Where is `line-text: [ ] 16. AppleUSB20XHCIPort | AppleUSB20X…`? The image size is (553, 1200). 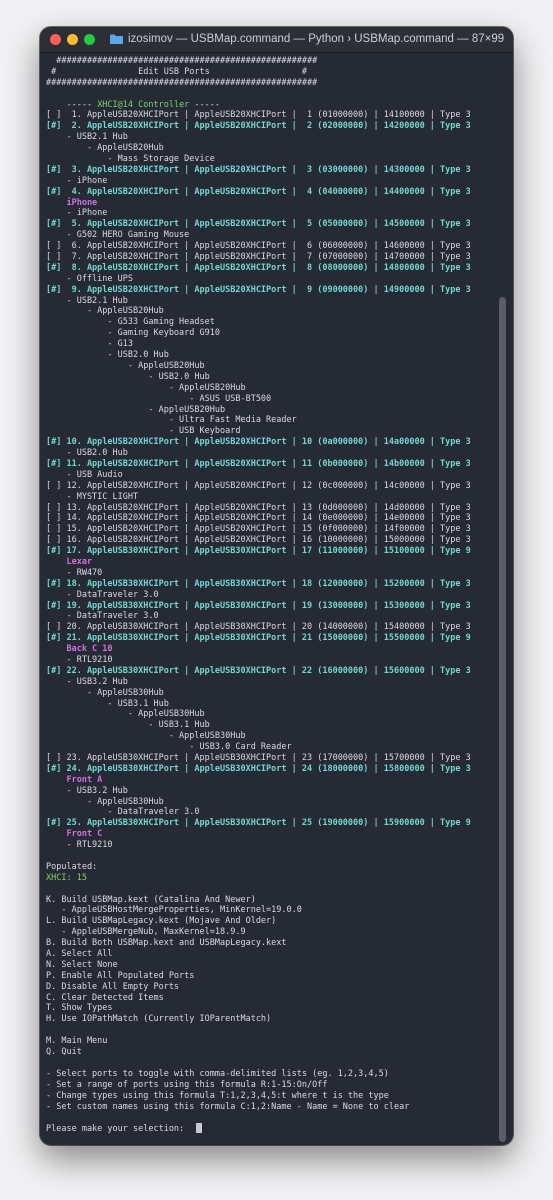
line-text: [ ] 16. AppleUSB20XHCIPort | AppleUSB20X… is located at coordinates (258, 540).